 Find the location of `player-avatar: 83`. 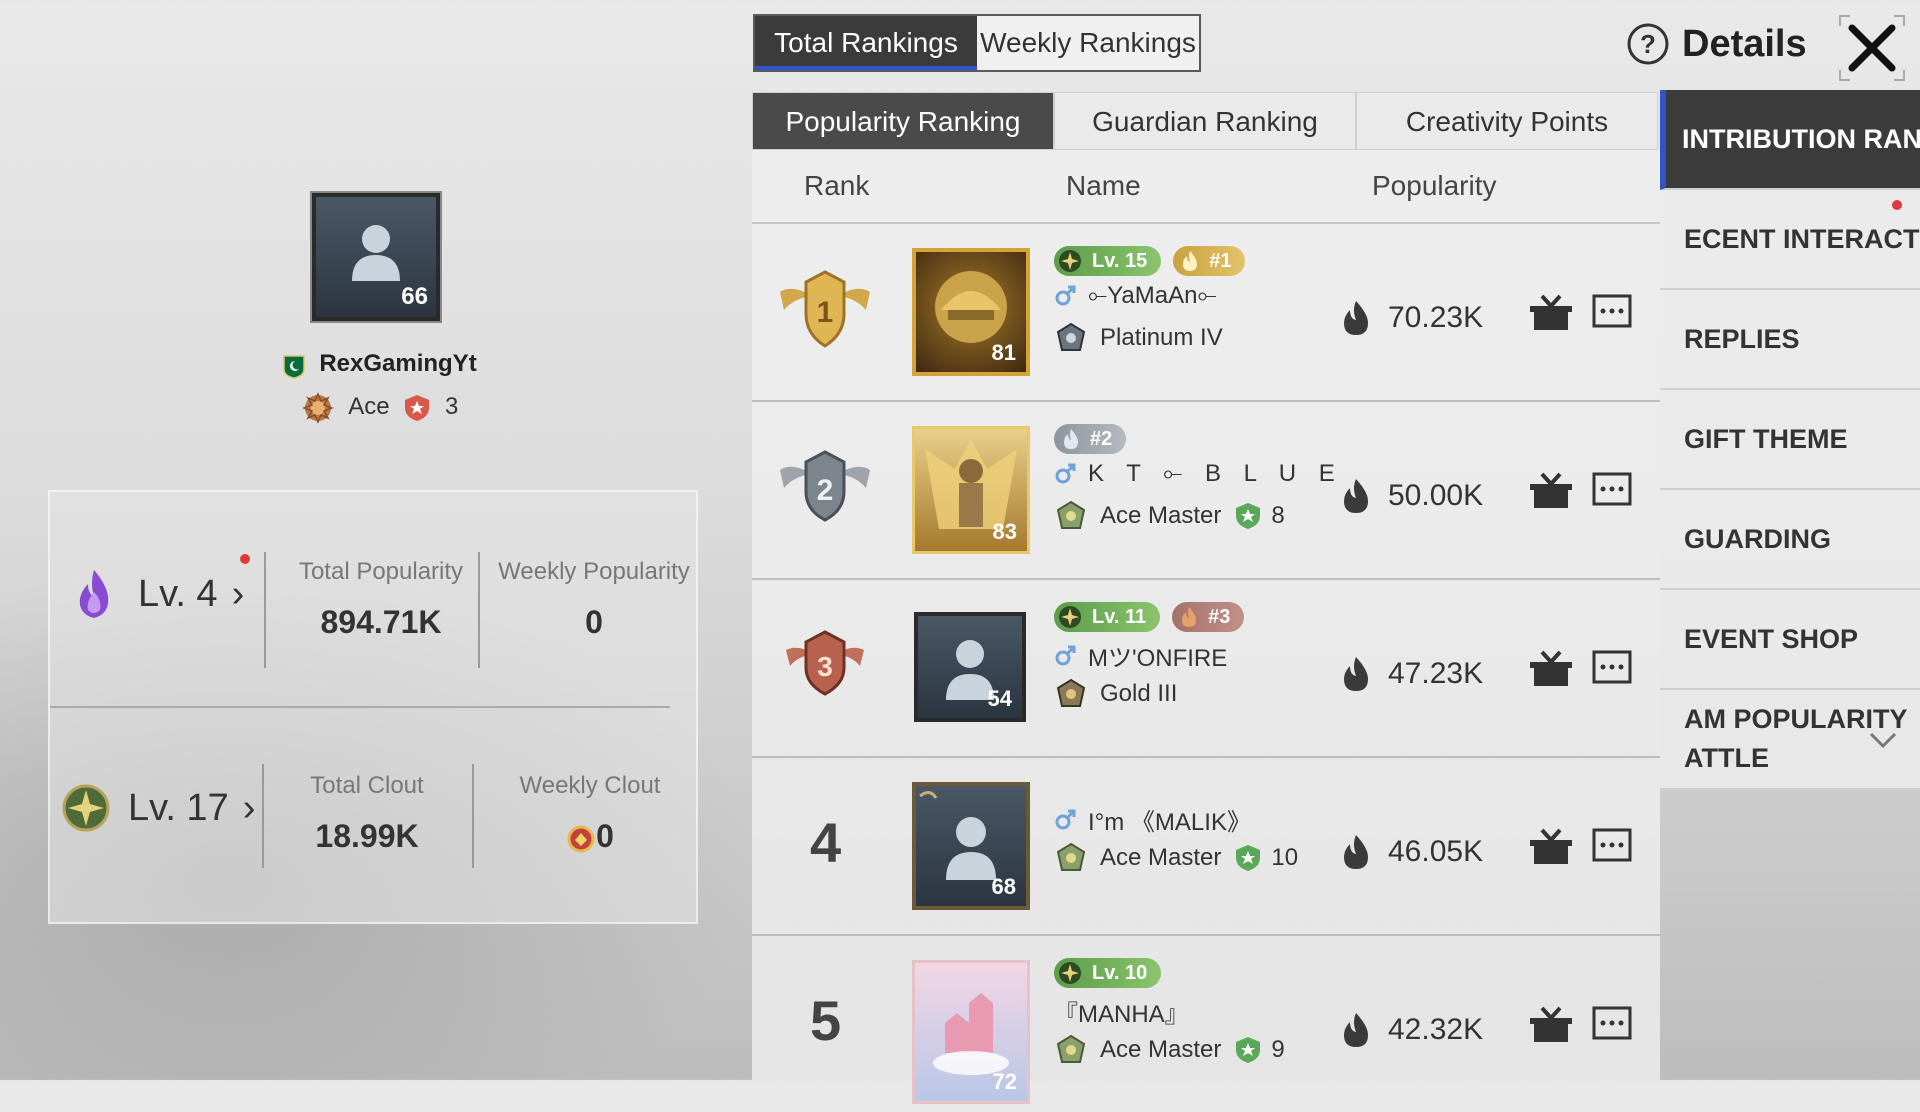

player-avatar: 83 is located at coordinates (971, 490).